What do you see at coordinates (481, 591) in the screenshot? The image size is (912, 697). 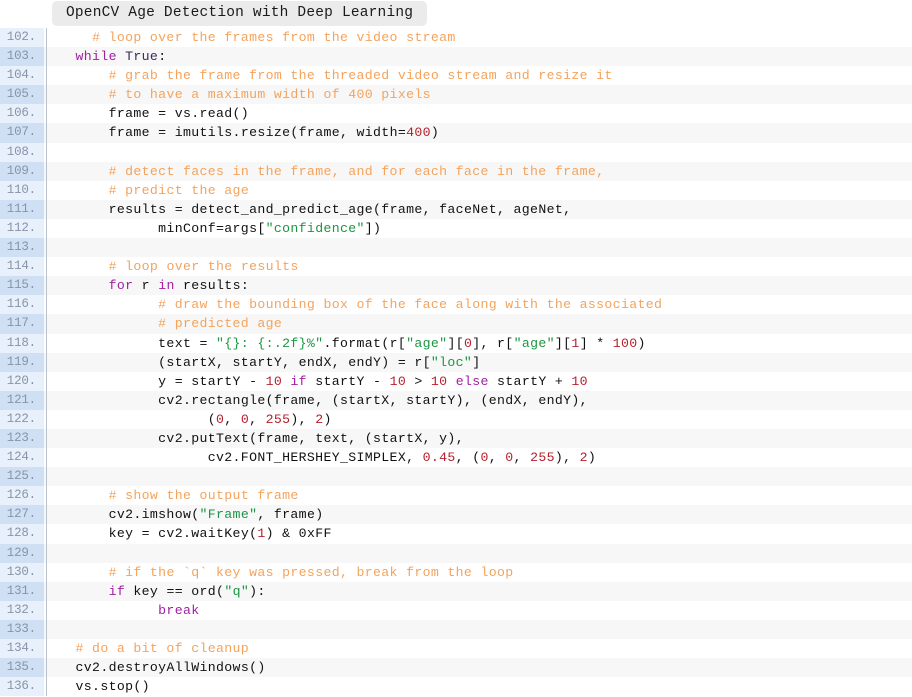 I see `code-text: if key == ord("q"):` at bounding box center [481, 591].